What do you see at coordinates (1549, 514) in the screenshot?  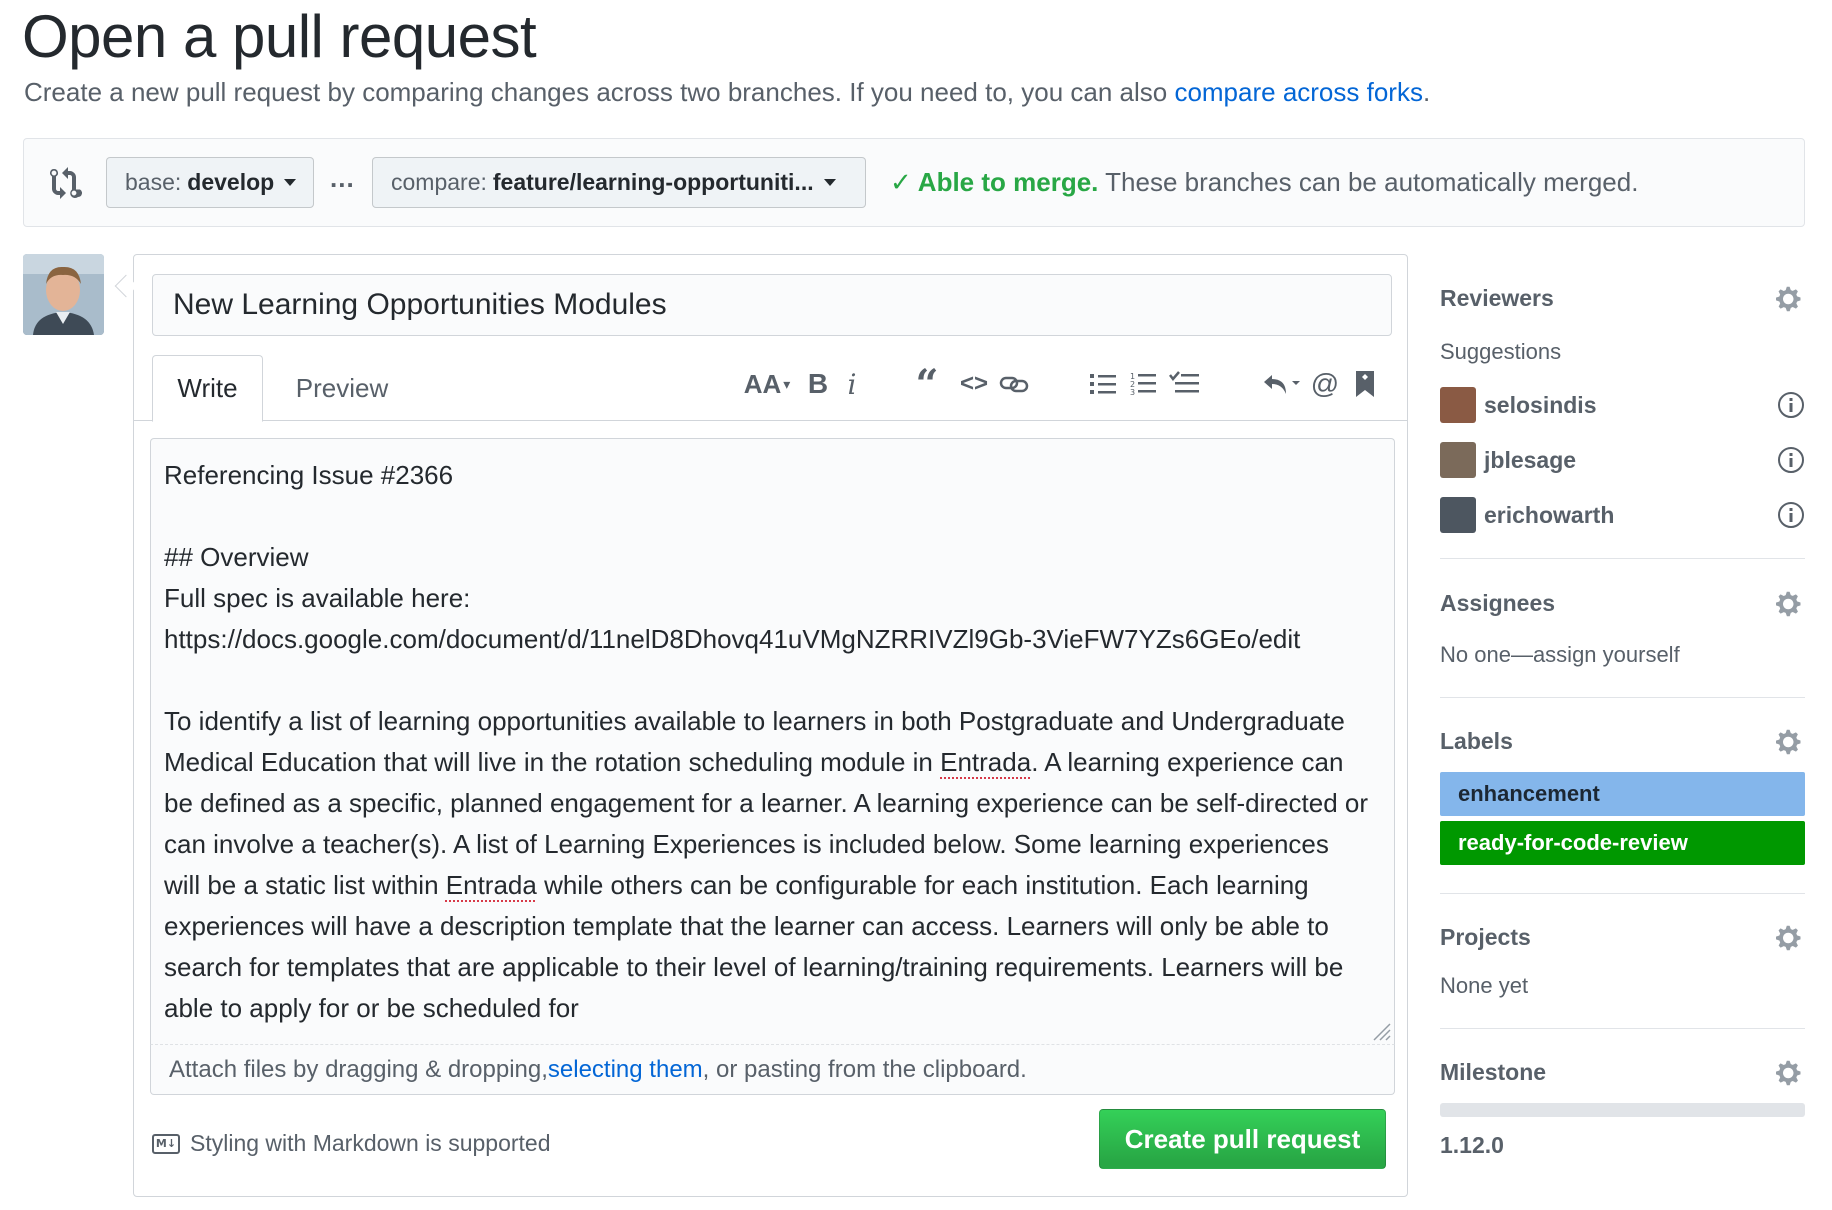 I see `reviewer-name: erichowarth` at bounding box center [1549, 514].